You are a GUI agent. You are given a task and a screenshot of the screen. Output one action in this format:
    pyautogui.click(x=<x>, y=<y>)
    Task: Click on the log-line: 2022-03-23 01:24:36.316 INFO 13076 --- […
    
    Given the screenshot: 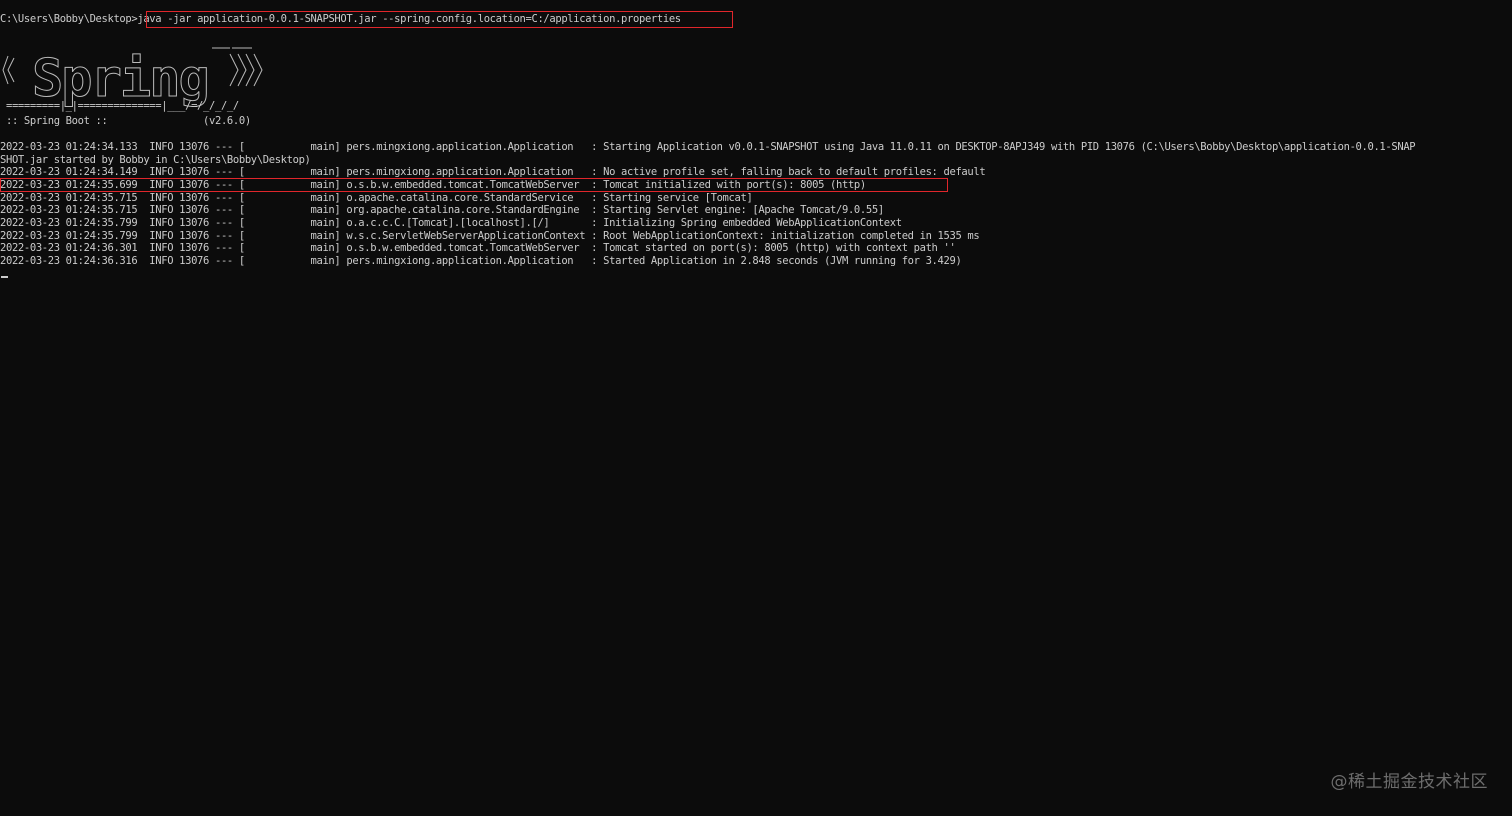 What is the action you would take?
    pyautogui.click(x=481, y=261)
    